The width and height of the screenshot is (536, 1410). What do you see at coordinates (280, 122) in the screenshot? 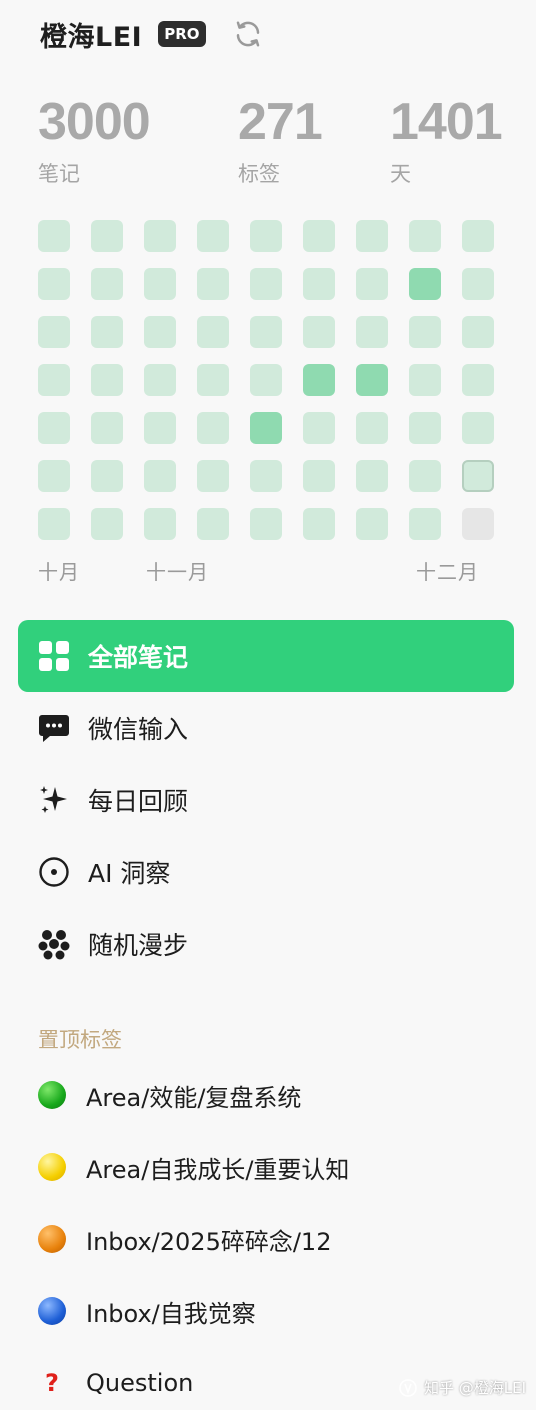
I see `stat-tags-value: 271` at bounding box center [280, 122].